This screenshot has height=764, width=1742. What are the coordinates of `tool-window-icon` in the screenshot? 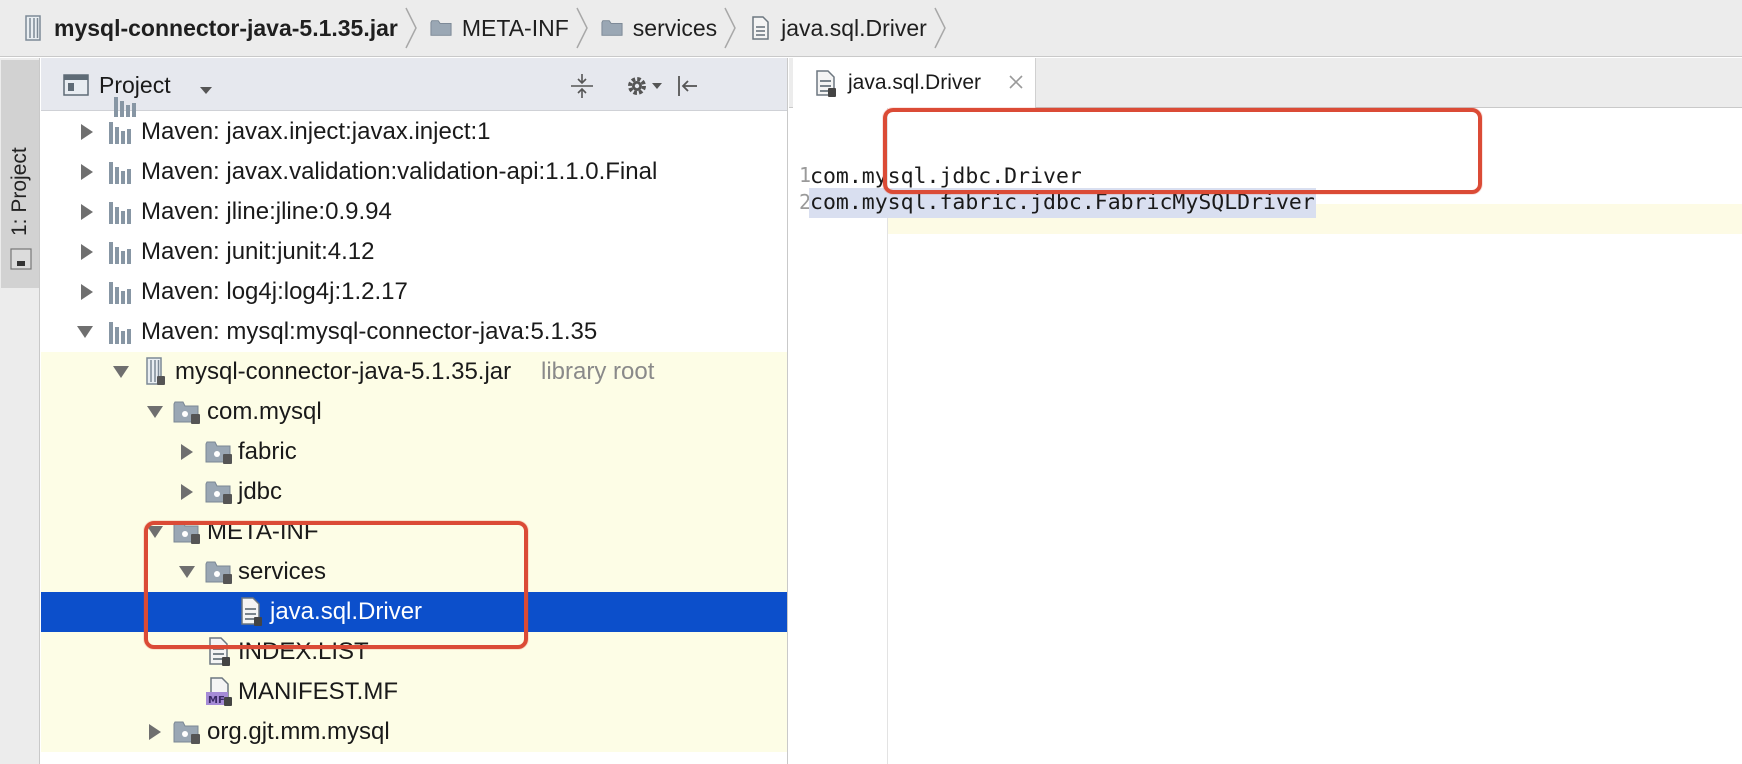 It's located at (21, 261).